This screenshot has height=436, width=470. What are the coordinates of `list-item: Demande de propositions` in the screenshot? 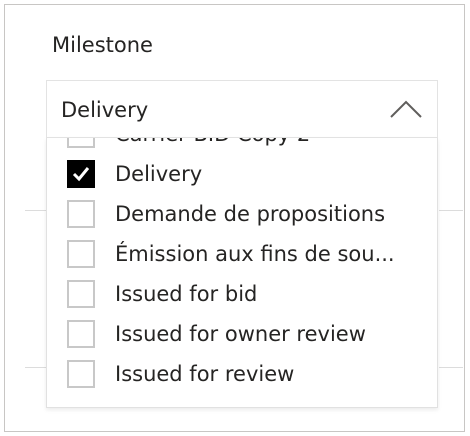 It's located at (242, 214).